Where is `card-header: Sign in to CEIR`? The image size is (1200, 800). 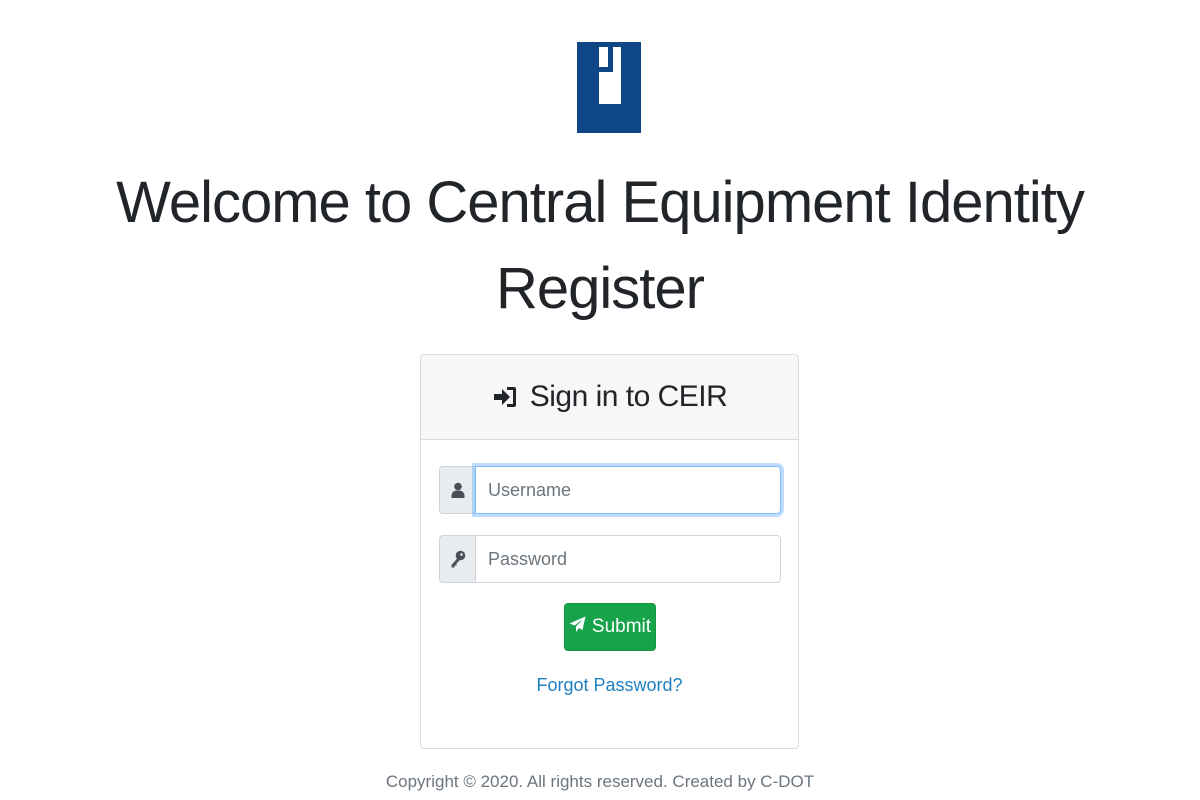 card-header: Sign in to CEIR is located at coordinates (609, 397).